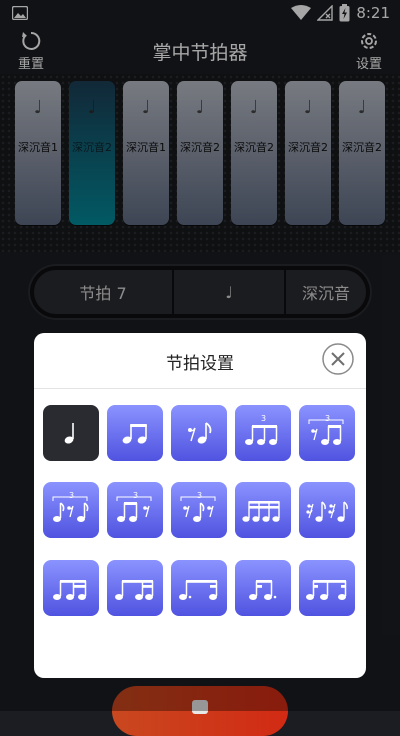 The height and width of the screenshot is (736, 400). I want to click on dotted-eighth-sixteenth-icon, so click(198, 590).